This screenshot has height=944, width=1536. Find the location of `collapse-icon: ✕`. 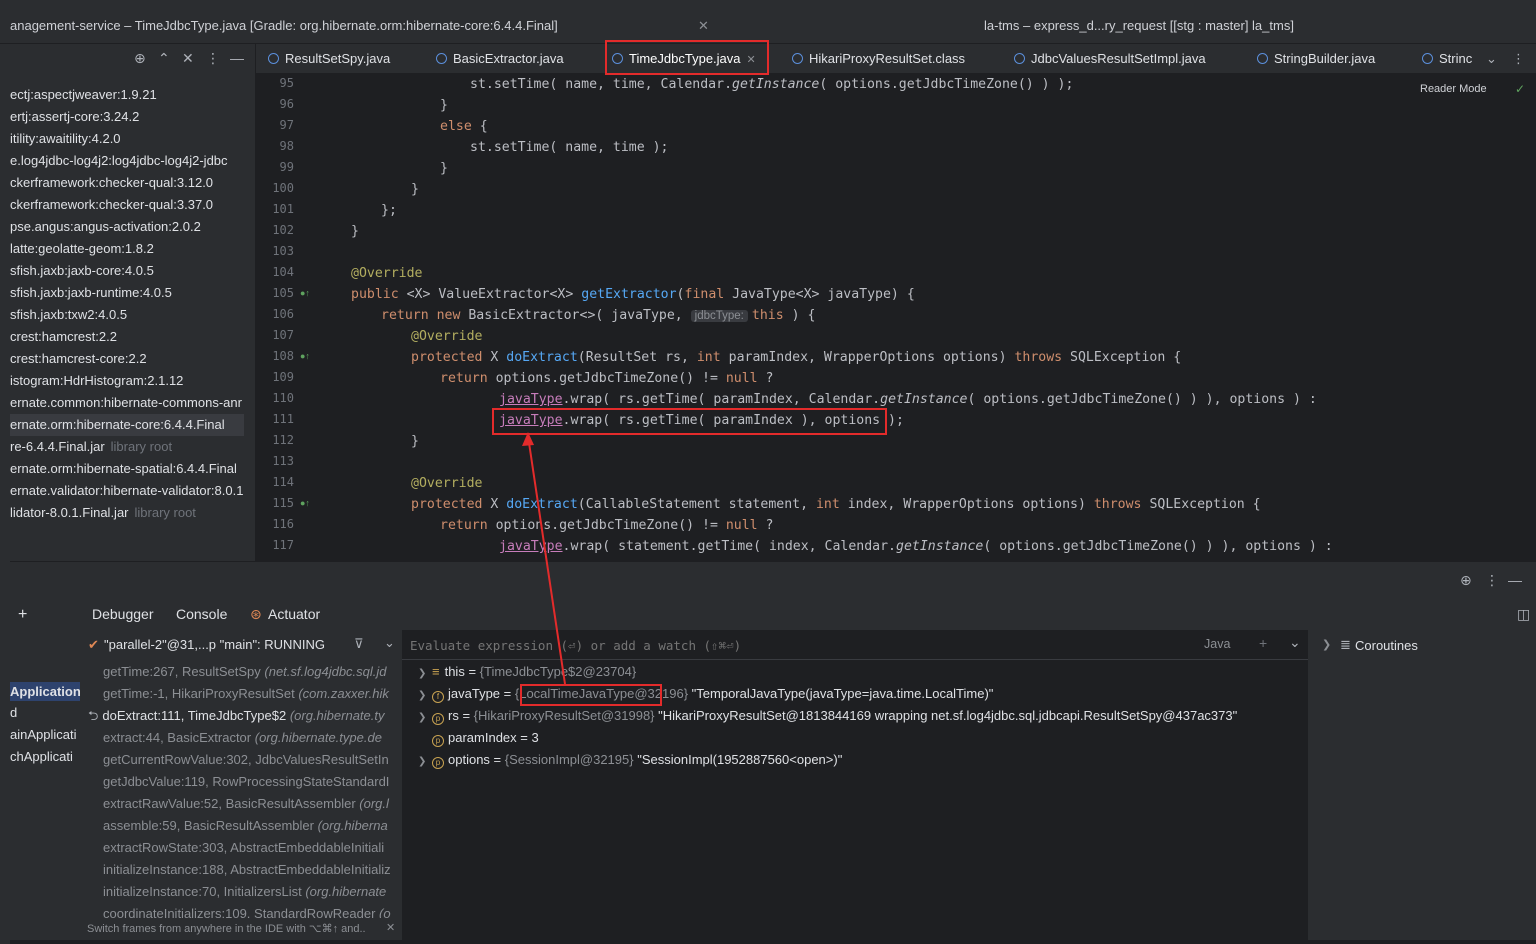

collapse-icon: ✕ is located at coordinates (188, 58).